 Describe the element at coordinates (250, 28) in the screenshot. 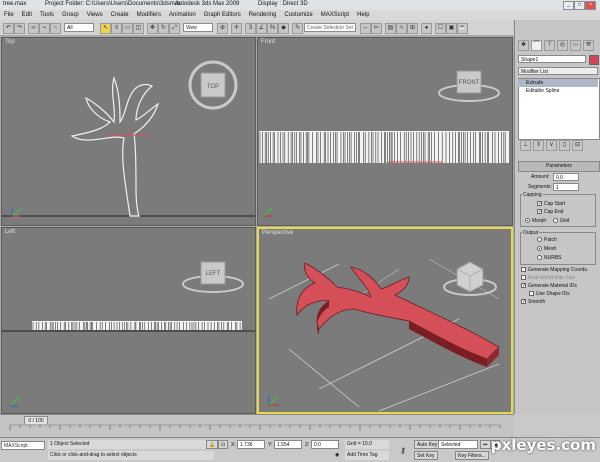

I see `snaps-toggle-icon: 3` at that location.